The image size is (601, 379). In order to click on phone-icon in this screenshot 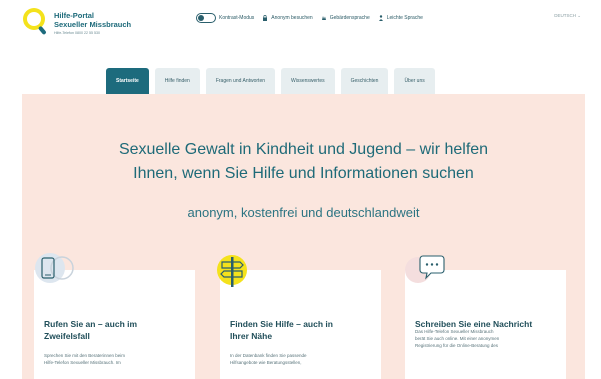, I will do `click(54, 268)`.